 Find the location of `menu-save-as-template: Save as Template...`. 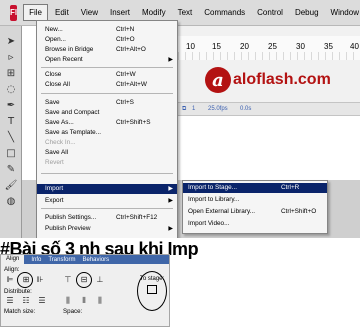

menu-save-as-template: Save as Template... is located at coordinates (107, 133).